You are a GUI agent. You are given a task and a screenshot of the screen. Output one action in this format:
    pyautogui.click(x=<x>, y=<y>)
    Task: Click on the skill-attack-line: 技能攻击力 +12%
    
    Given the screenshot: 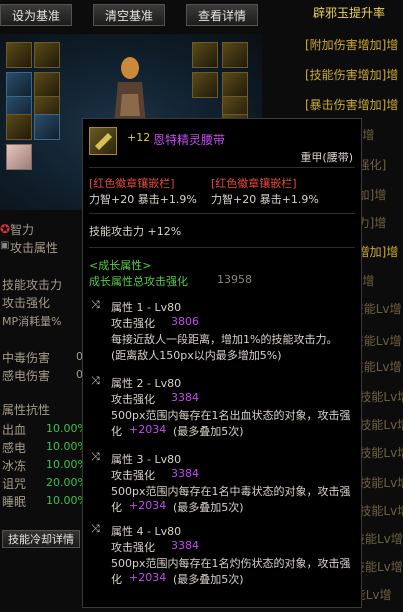 What is the action you would take?
    pyautogui.click(x=135, y=231)
    